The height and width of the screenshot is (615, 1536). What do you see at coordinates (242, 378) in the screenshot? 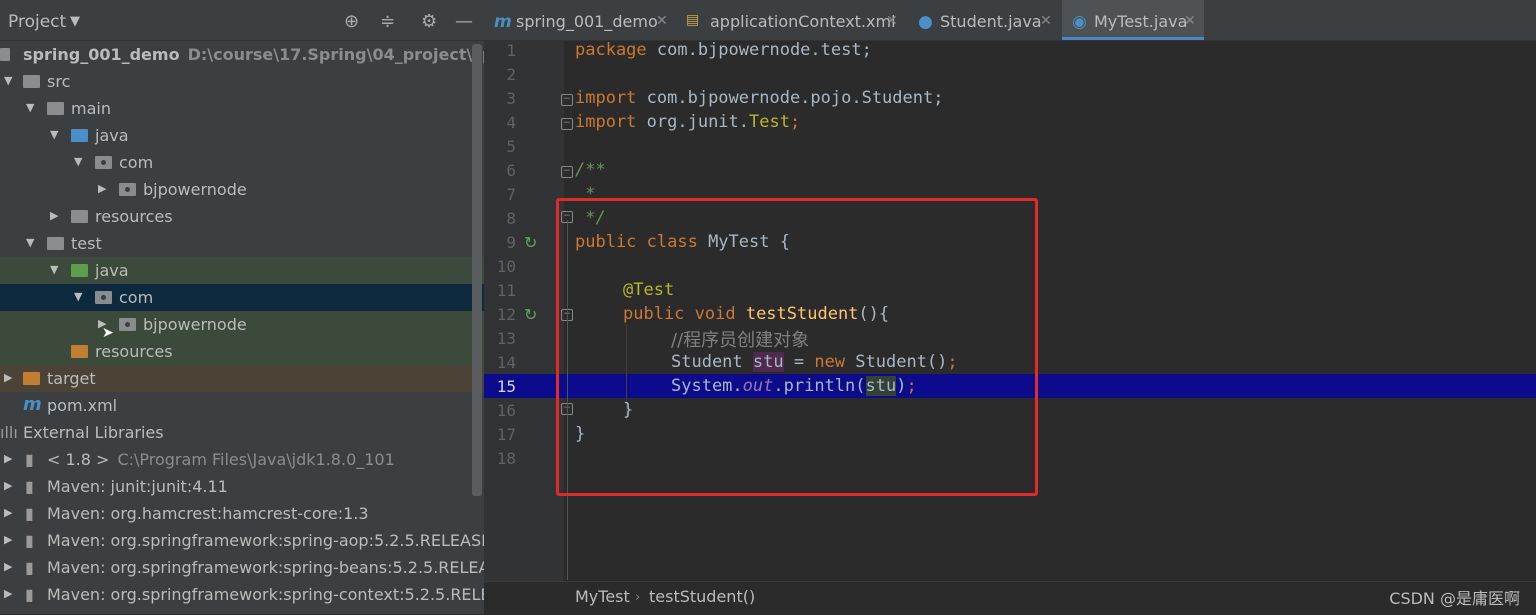
I see `tree-item-target: ▶ target` at bounding box center [242, 378].